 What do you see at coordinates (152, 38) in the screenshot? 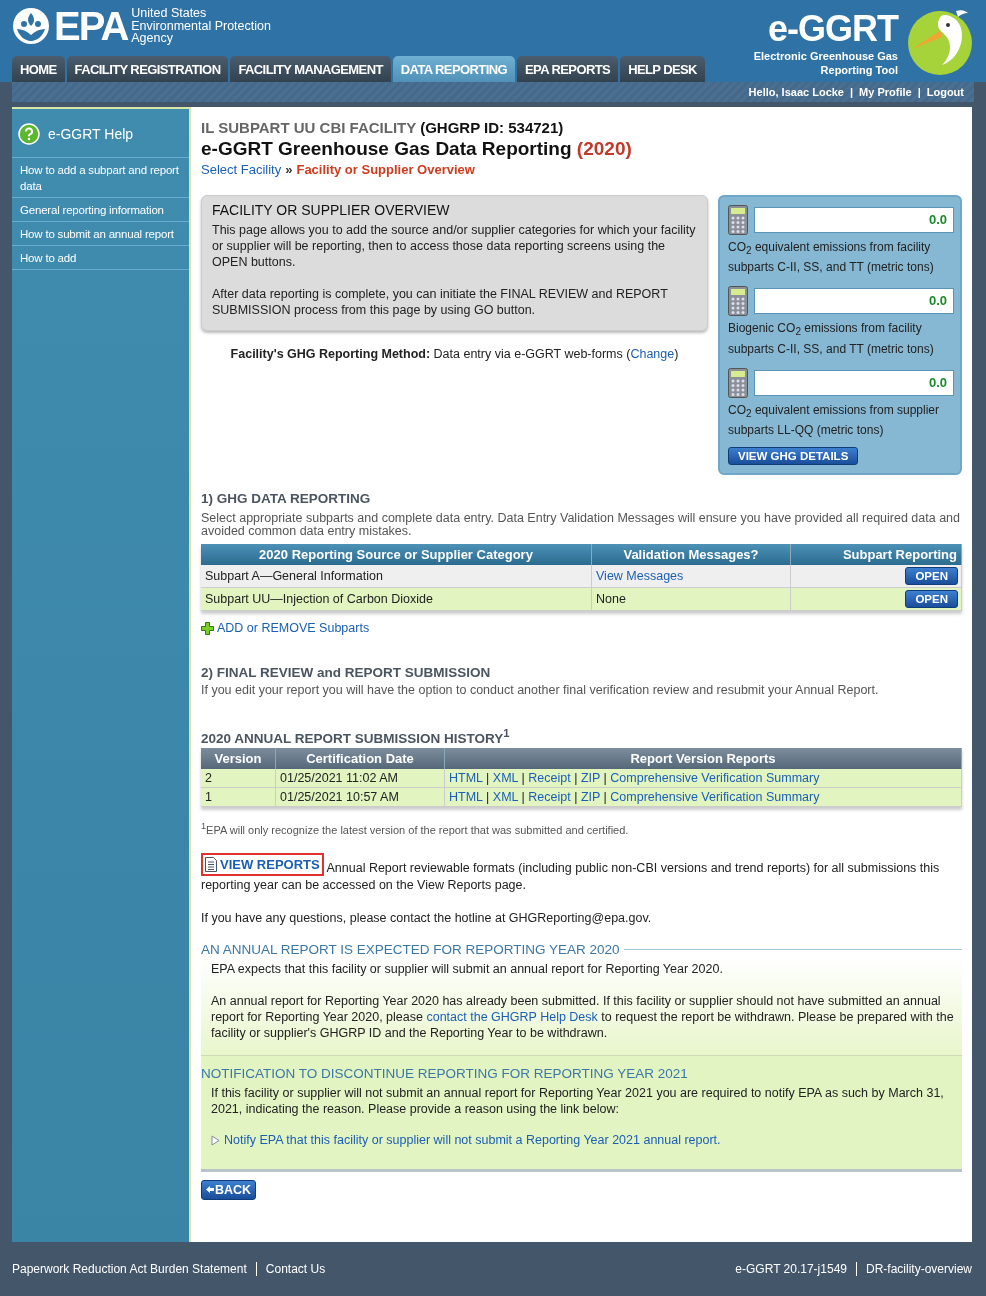
I see `agency-name-text: Agency` at bounding box center [152, 38].